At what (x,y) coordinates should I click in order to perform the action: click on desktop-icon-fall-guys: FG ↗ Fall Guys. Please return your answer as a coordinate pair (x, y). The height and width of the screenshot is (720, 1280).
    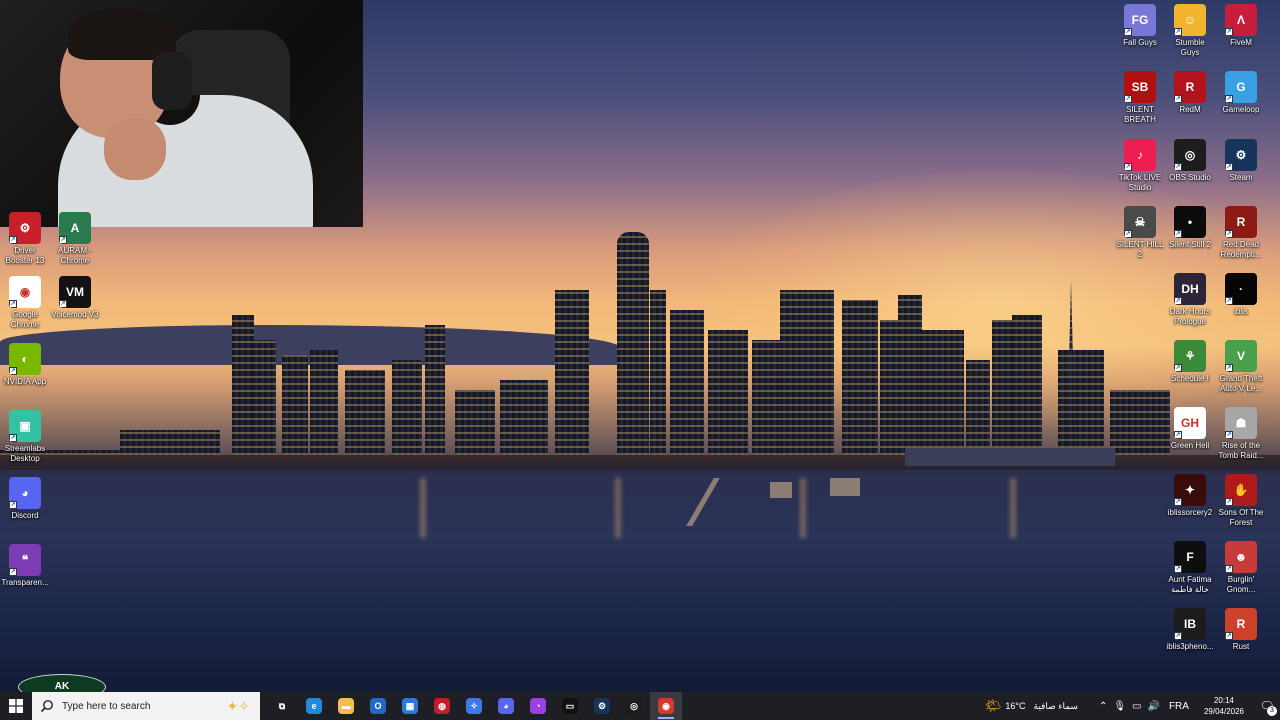
    Looking at the image, I should click on (1140, 26).